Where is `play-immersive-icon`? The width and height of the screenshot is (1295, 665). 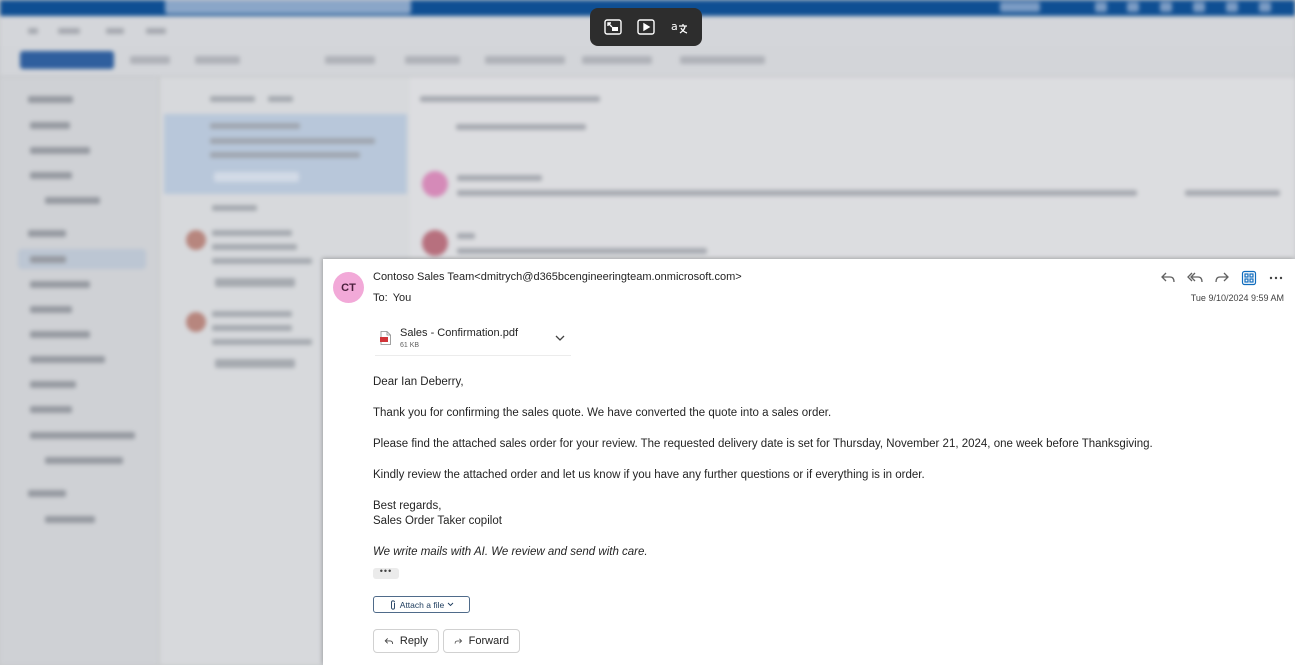
play-immersive-icon is located at coordinates (646, 27).